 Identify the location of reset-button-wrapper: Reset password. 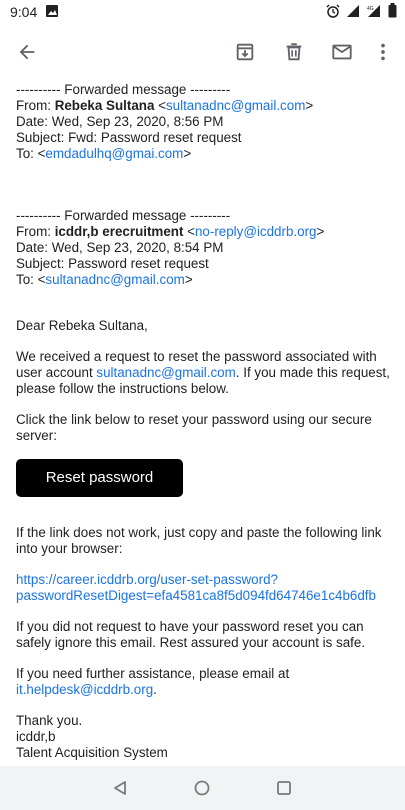
(207, 478).